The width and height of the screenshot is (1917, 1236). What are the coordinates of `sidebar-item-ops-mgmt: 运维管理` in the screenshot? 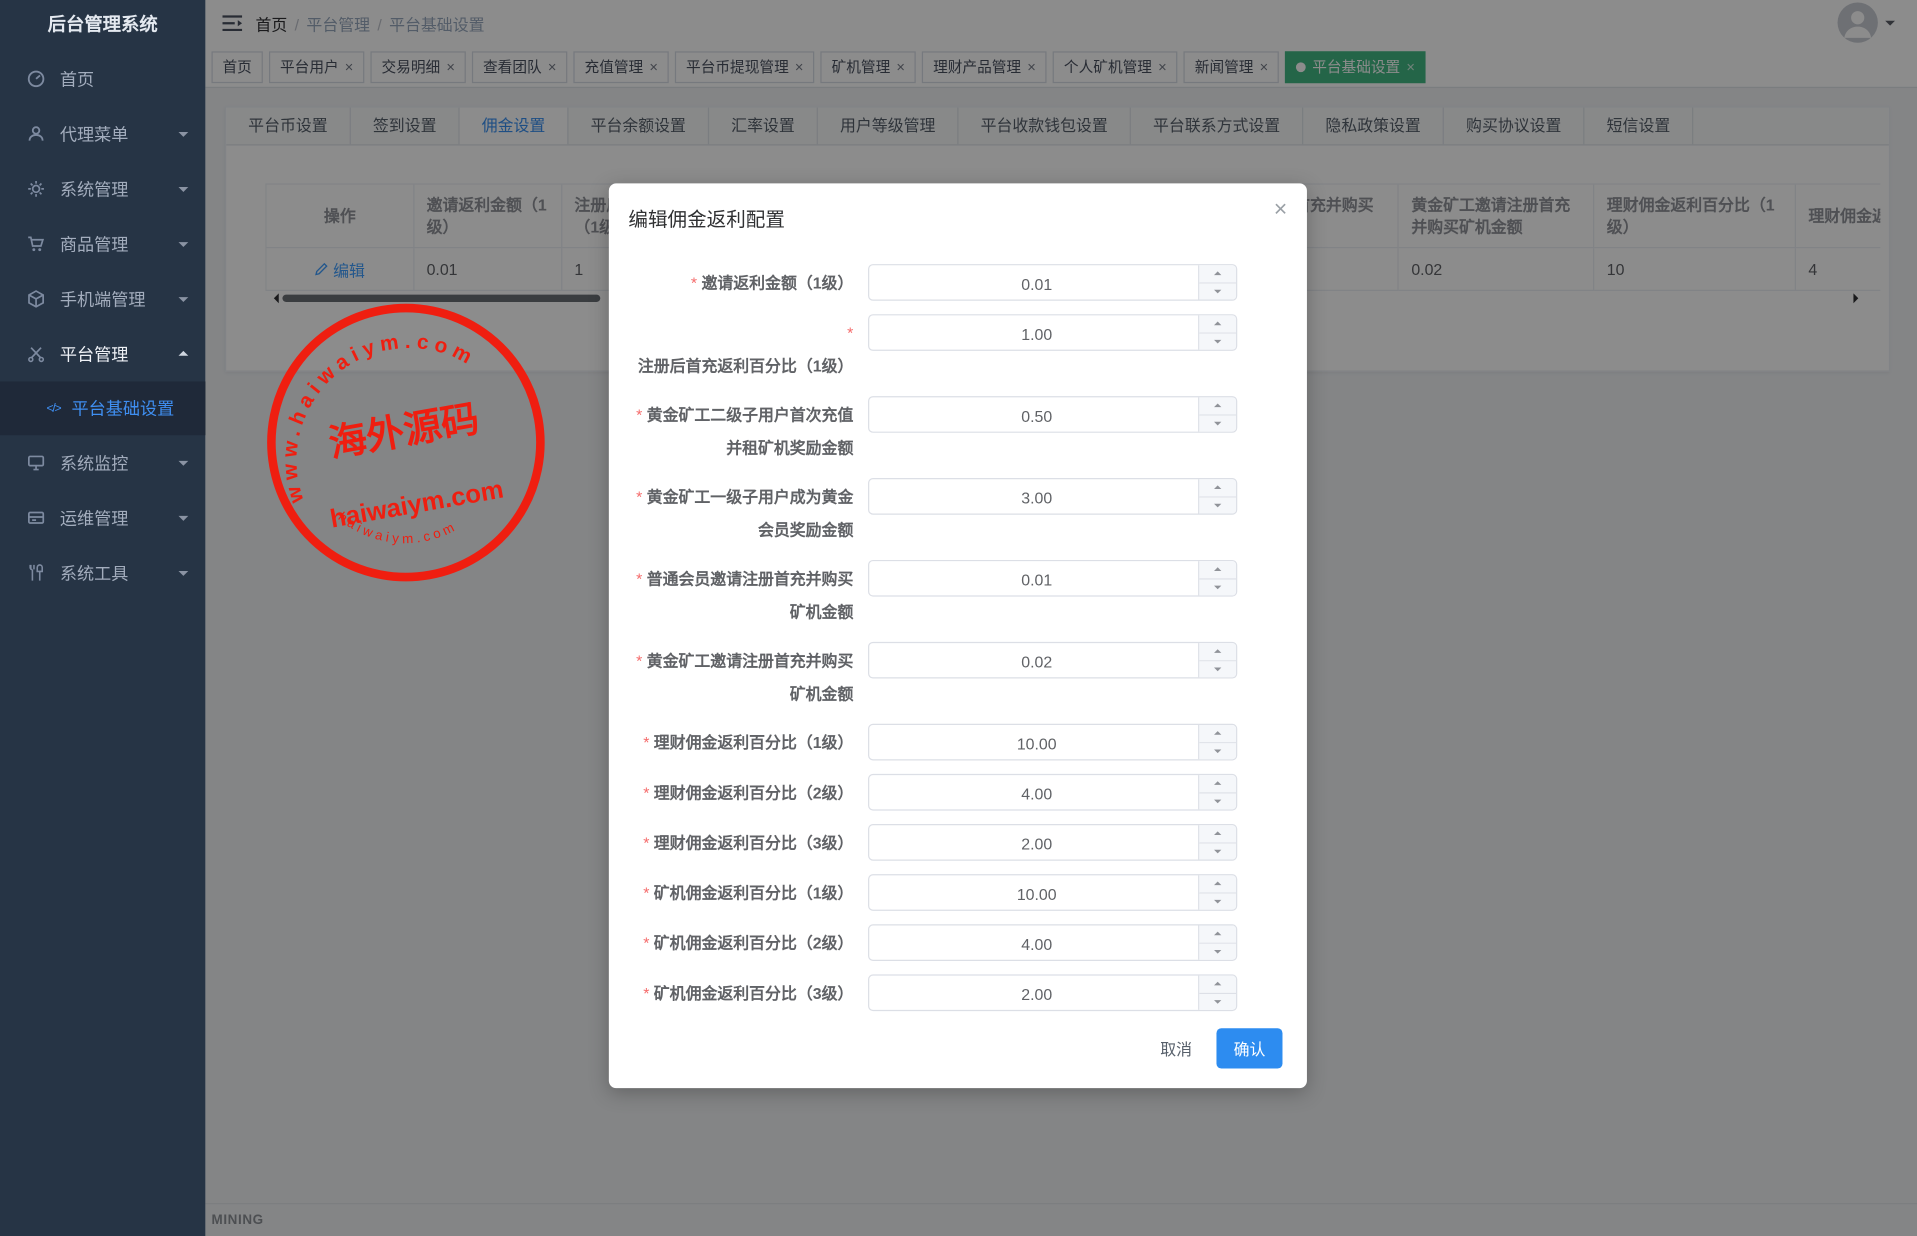 It's located at (102, 517).